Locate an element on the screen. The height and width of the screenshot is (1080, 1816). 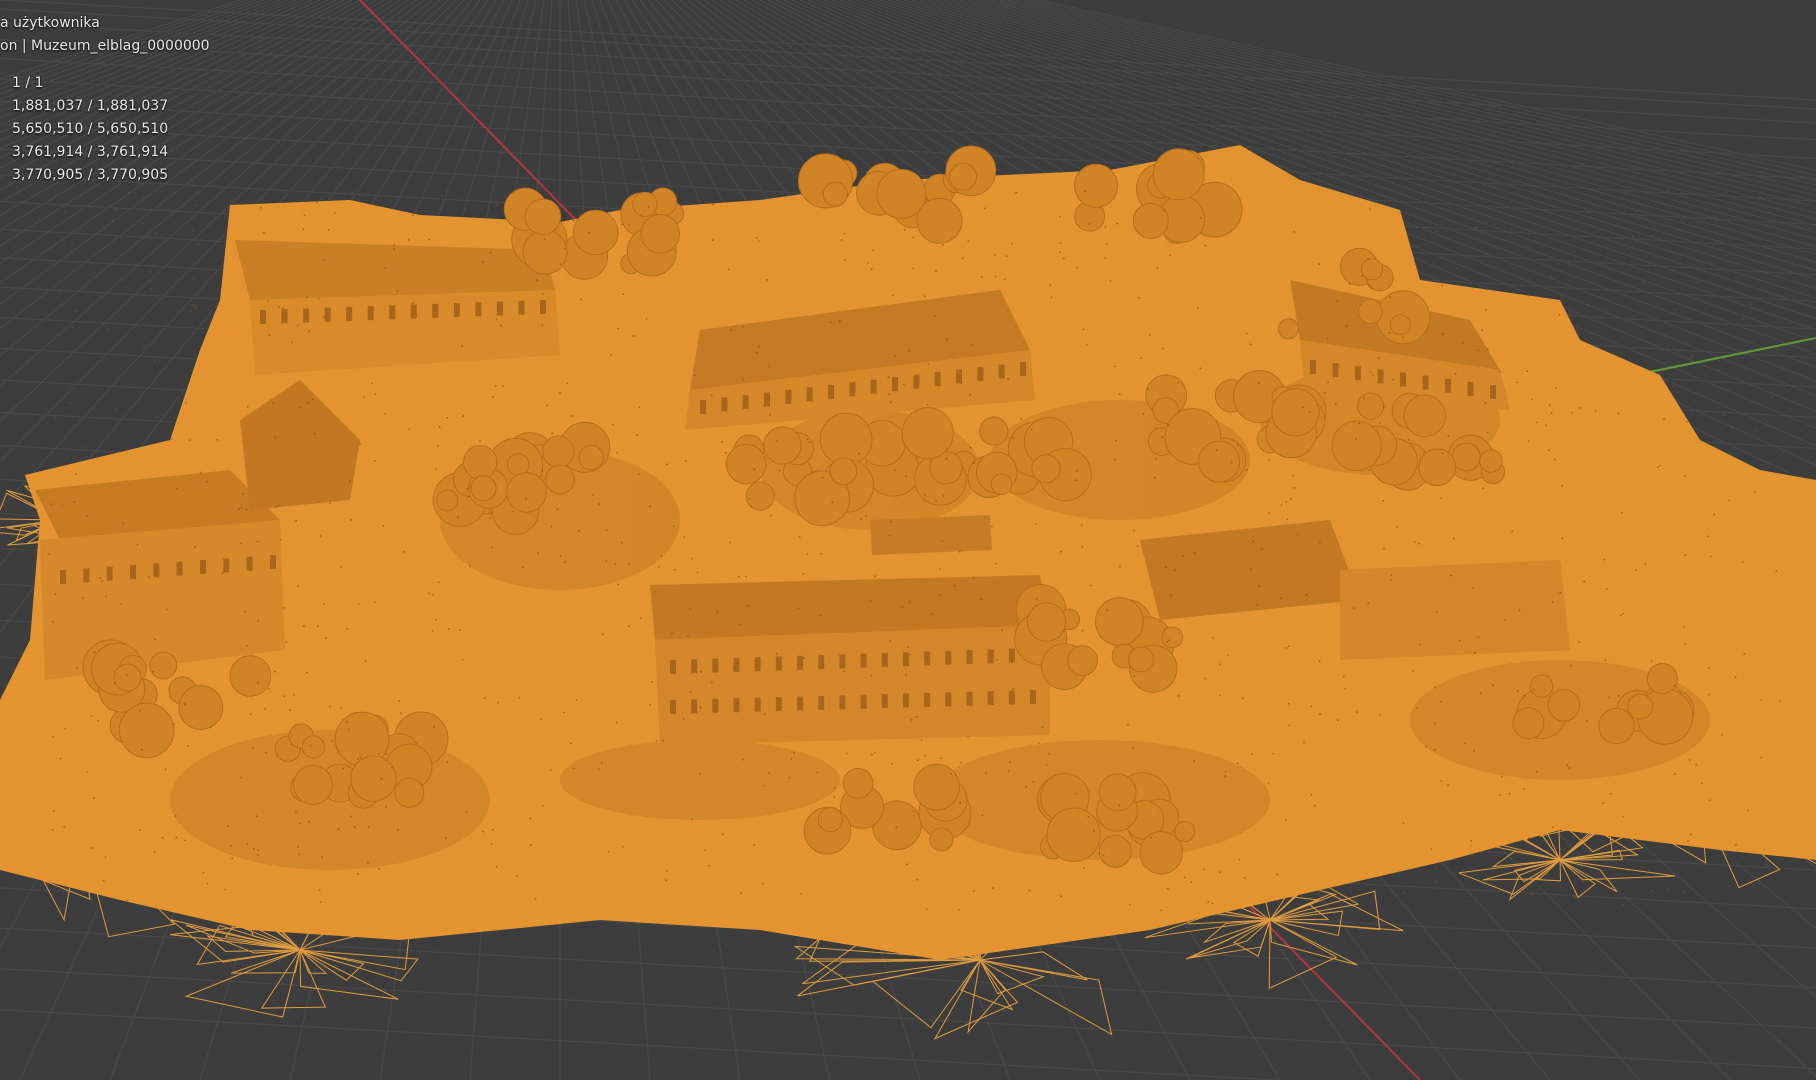
stat-edges: 5,650,510 / 5,650,510 is located at coordinates (90, 129).